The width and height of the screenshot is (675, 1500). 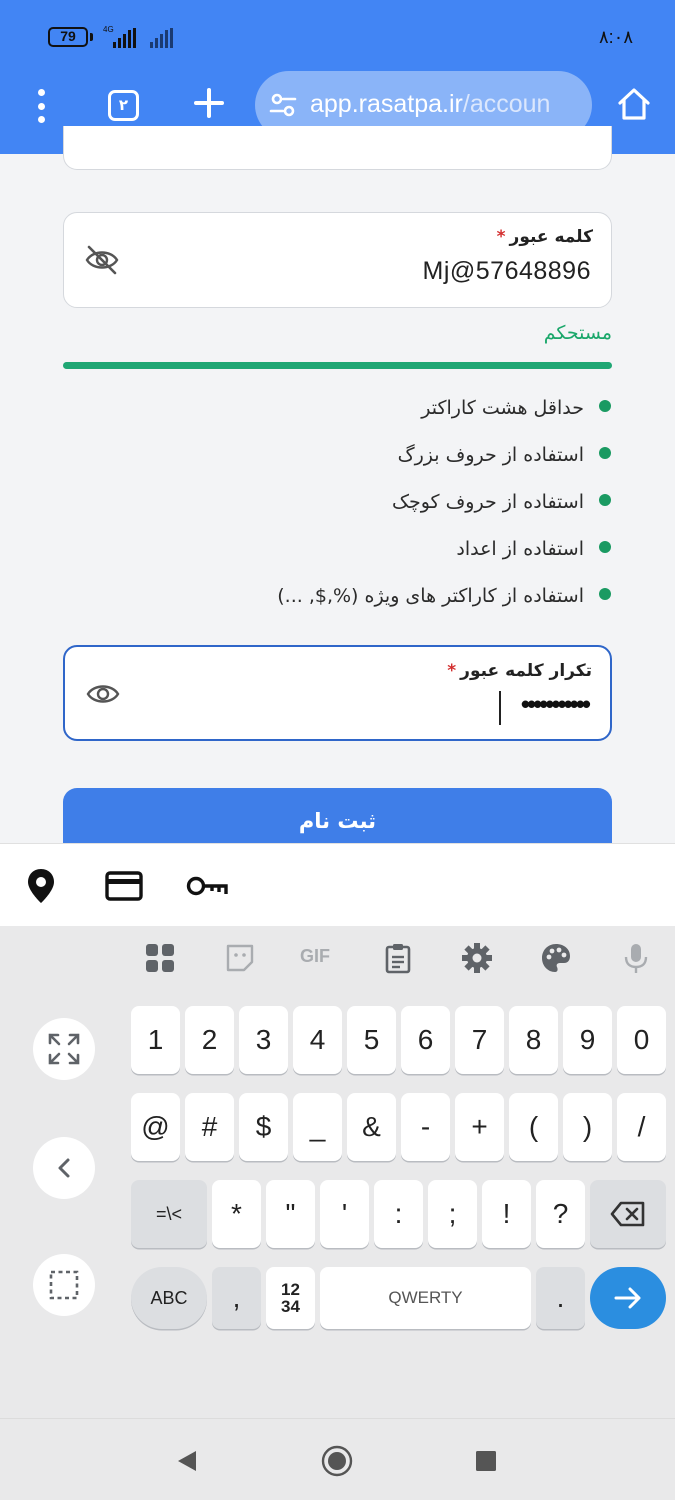 What do you see at coordinates (207, 886) in the screenshot?
I see `key-icon` at bounding box center [207, 886].